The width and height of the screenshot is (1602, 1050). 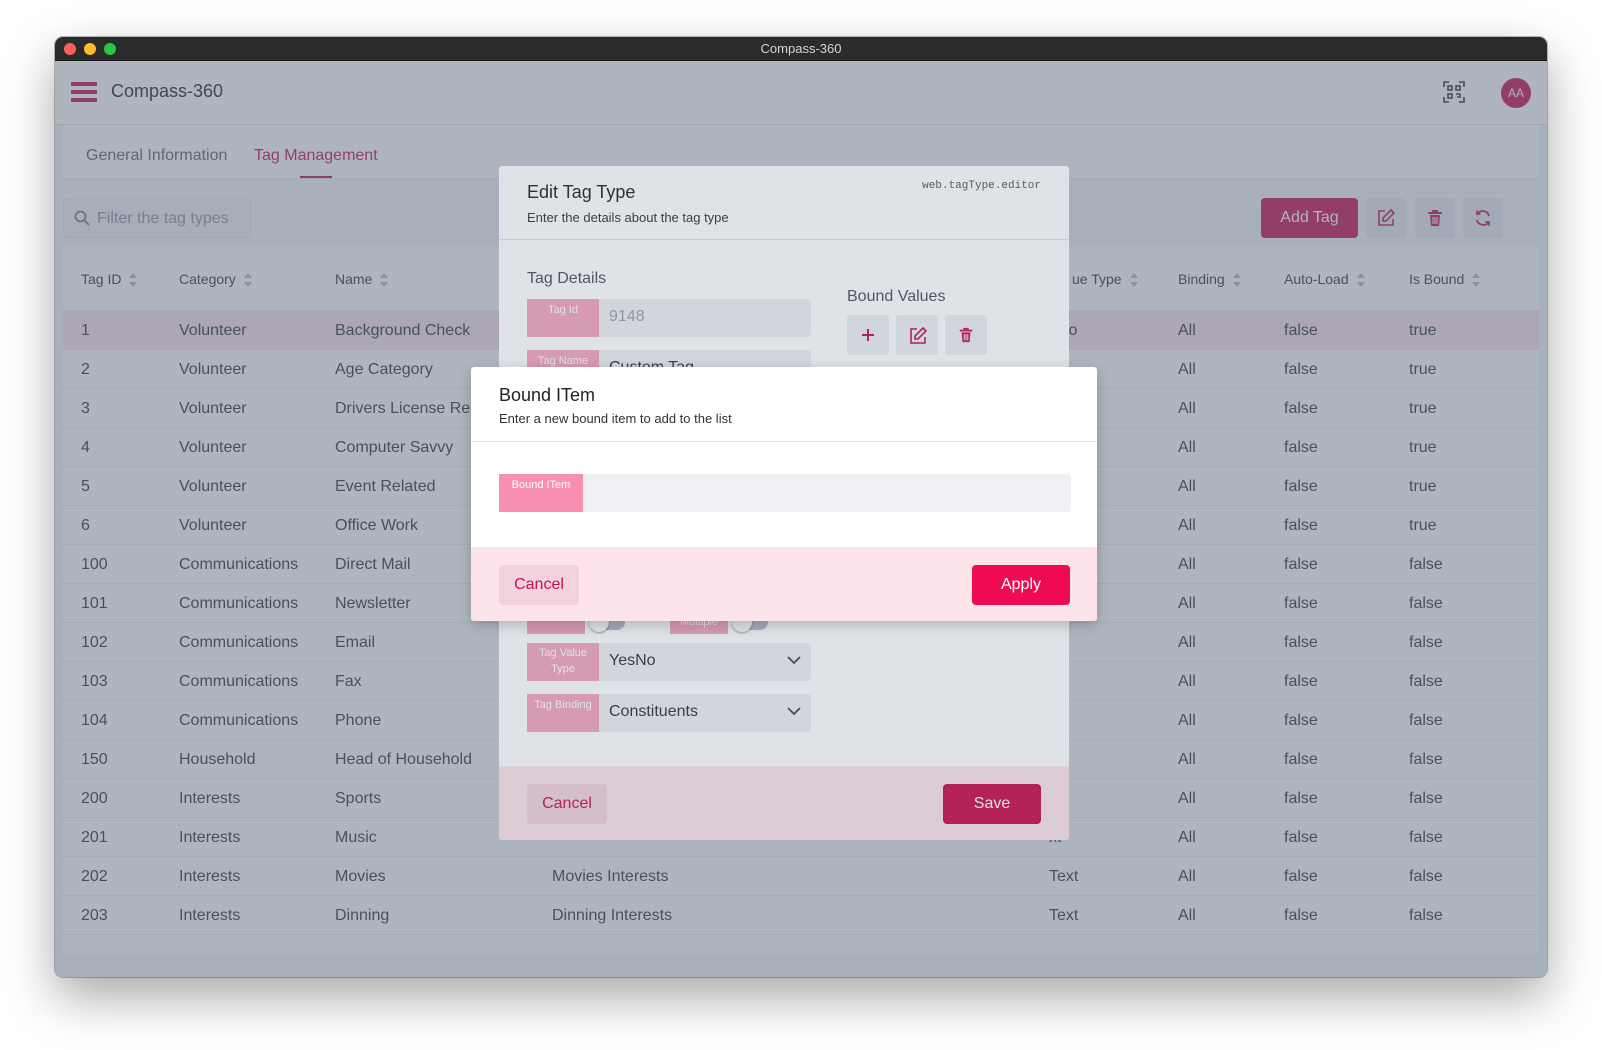 I want to click on bound-item-label: Bound ITem, so click(x=541, y=493).